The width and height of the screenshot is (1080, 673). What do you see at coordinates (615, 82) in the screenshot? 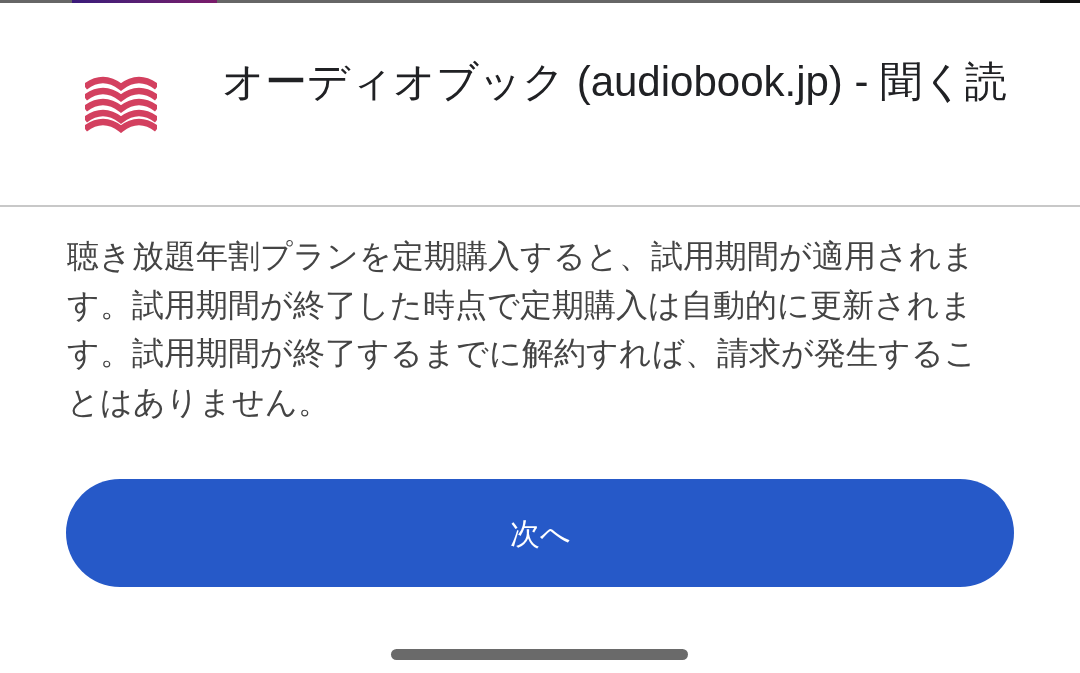
I see `app-title: オーディオブック (audiobook.jp) - 聞く読` at bounding box center [615, 82].